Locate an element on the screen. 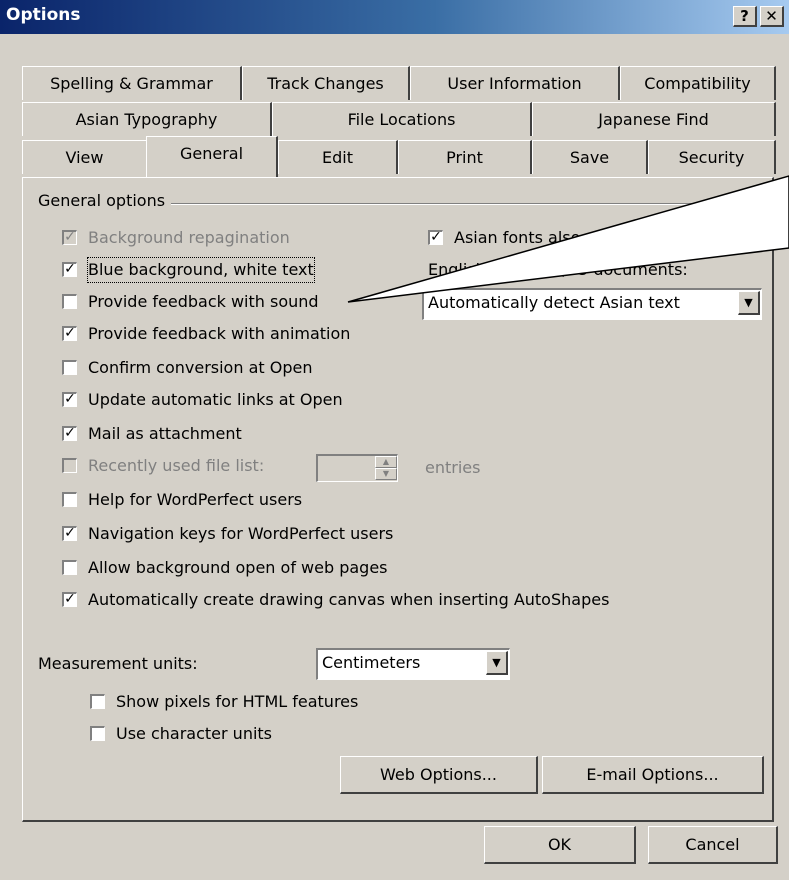  general-options-group-label: General options is located at coordinates (105, 200).